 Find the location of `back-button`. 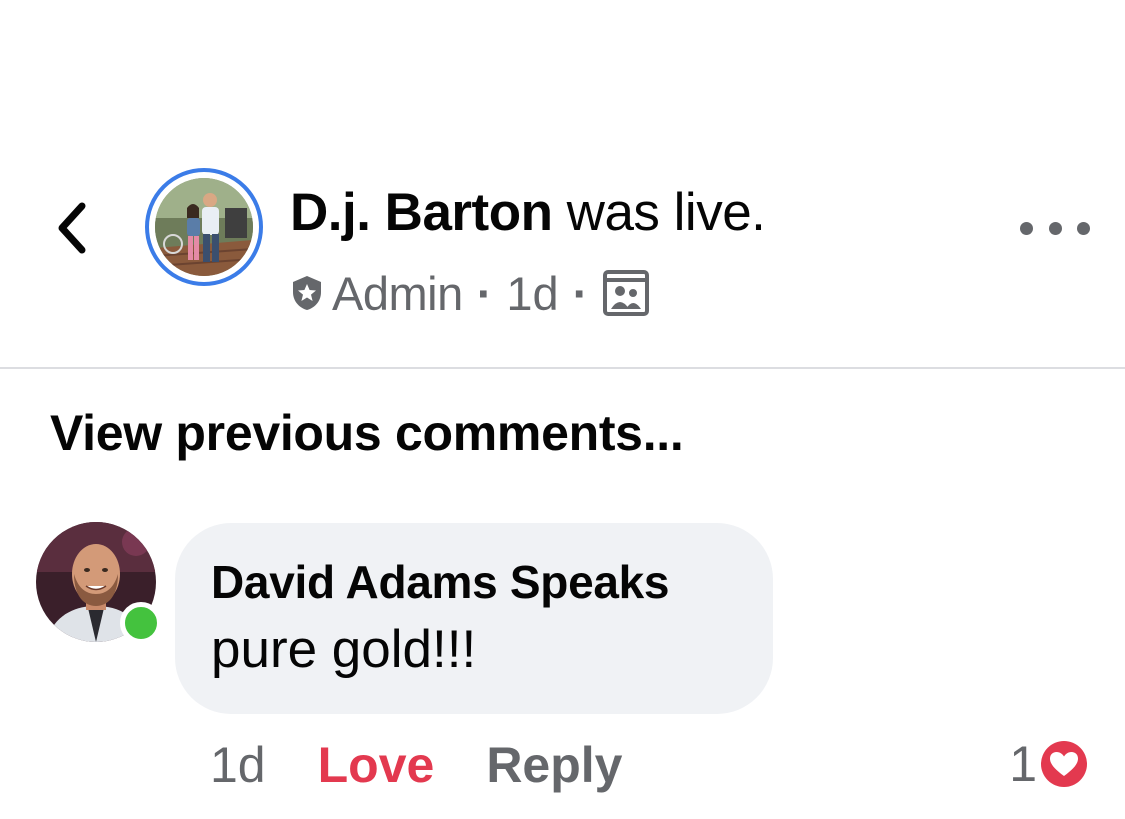

back-button is located at coordinates (72, 228).